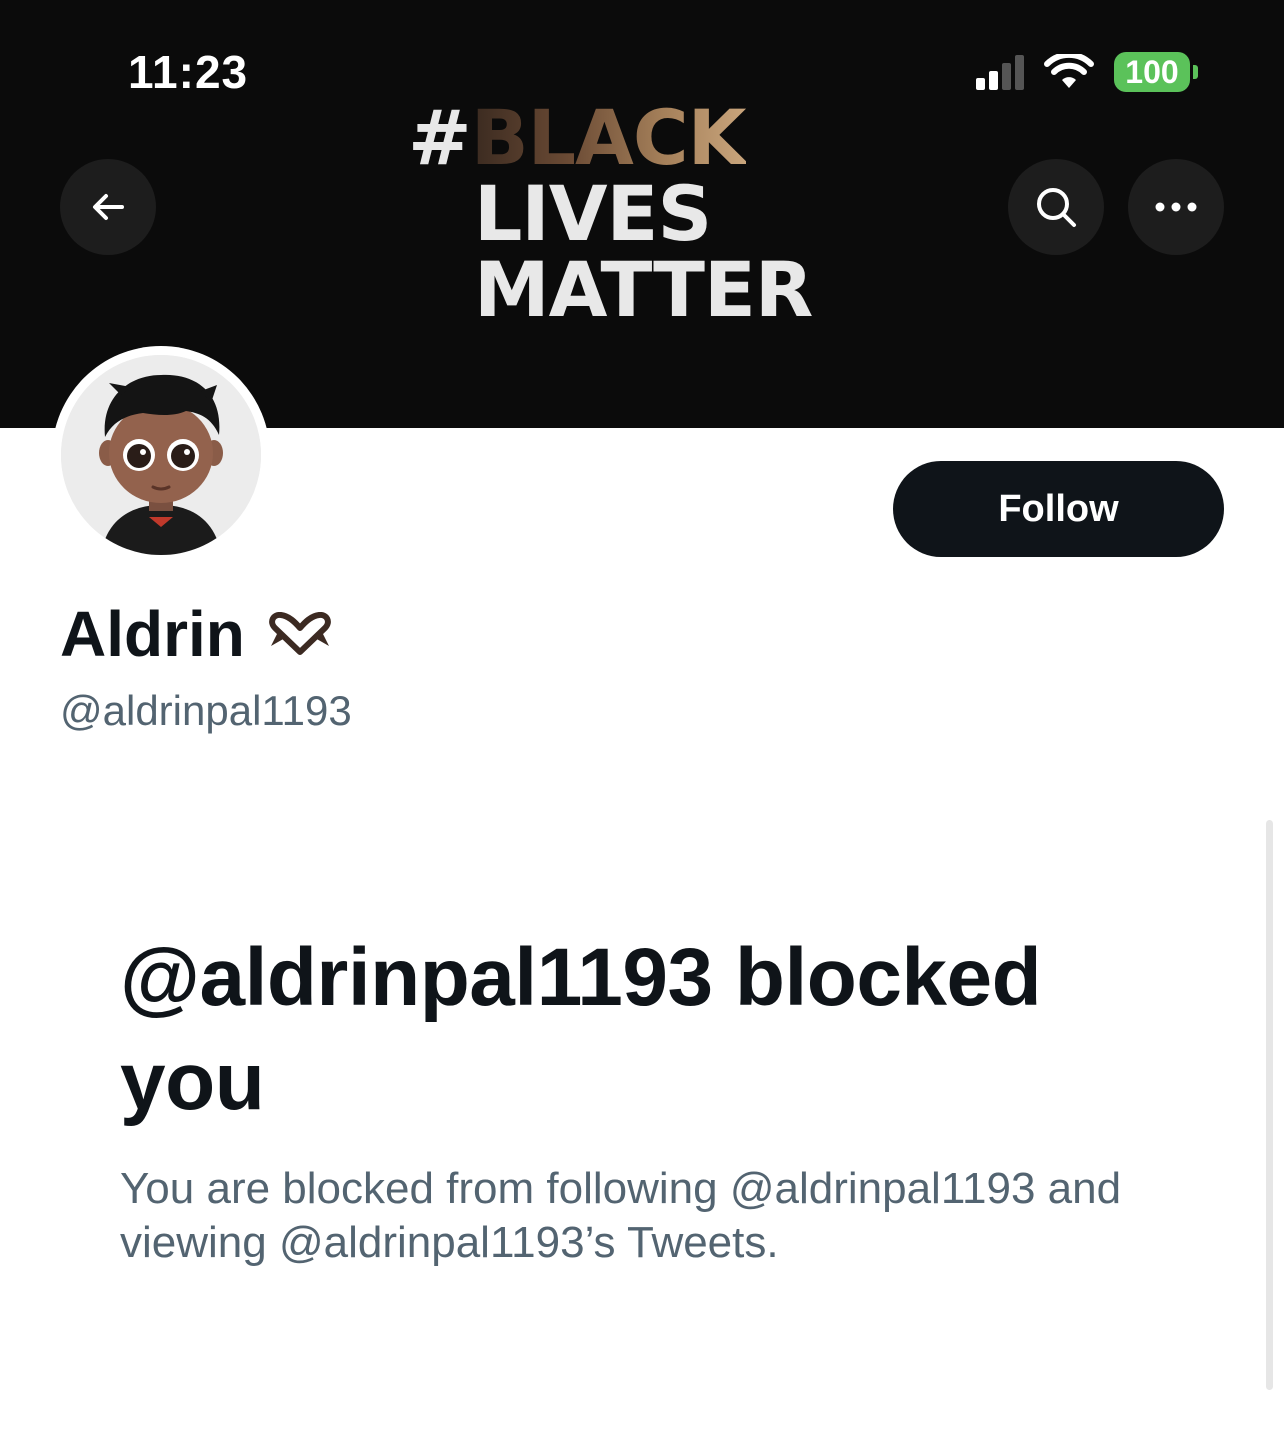 This screenshot has height=1431, width=1284. I want to click on banner-hash: #, so click(440, 137).